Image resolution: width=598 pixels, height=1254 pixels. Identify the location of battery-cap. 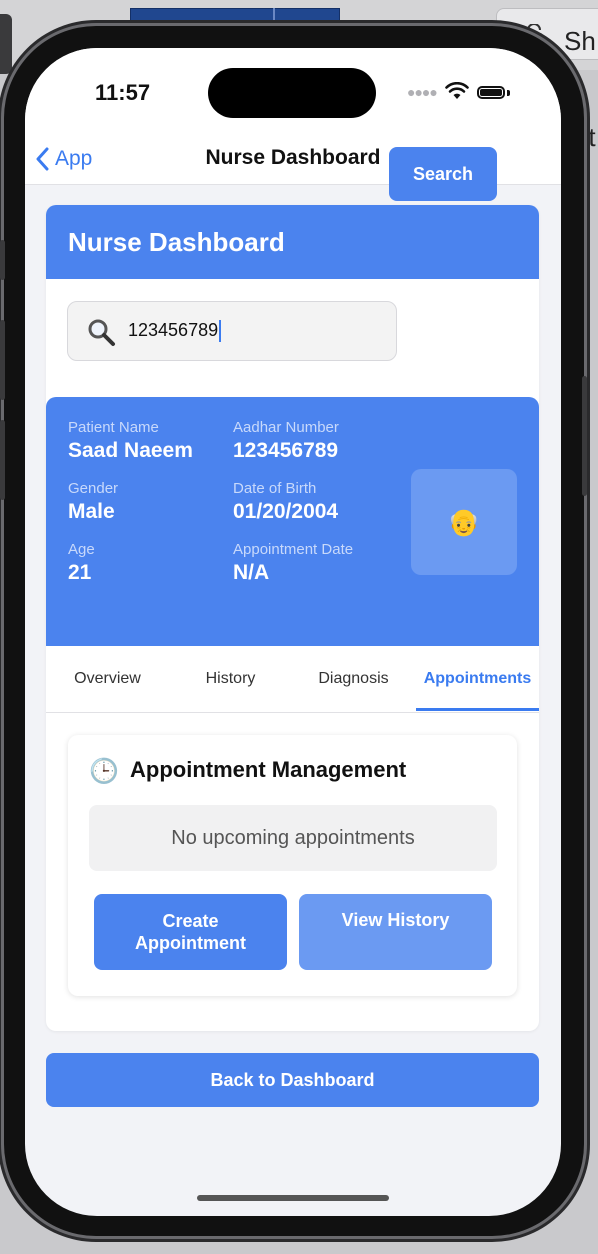
(508, 93).